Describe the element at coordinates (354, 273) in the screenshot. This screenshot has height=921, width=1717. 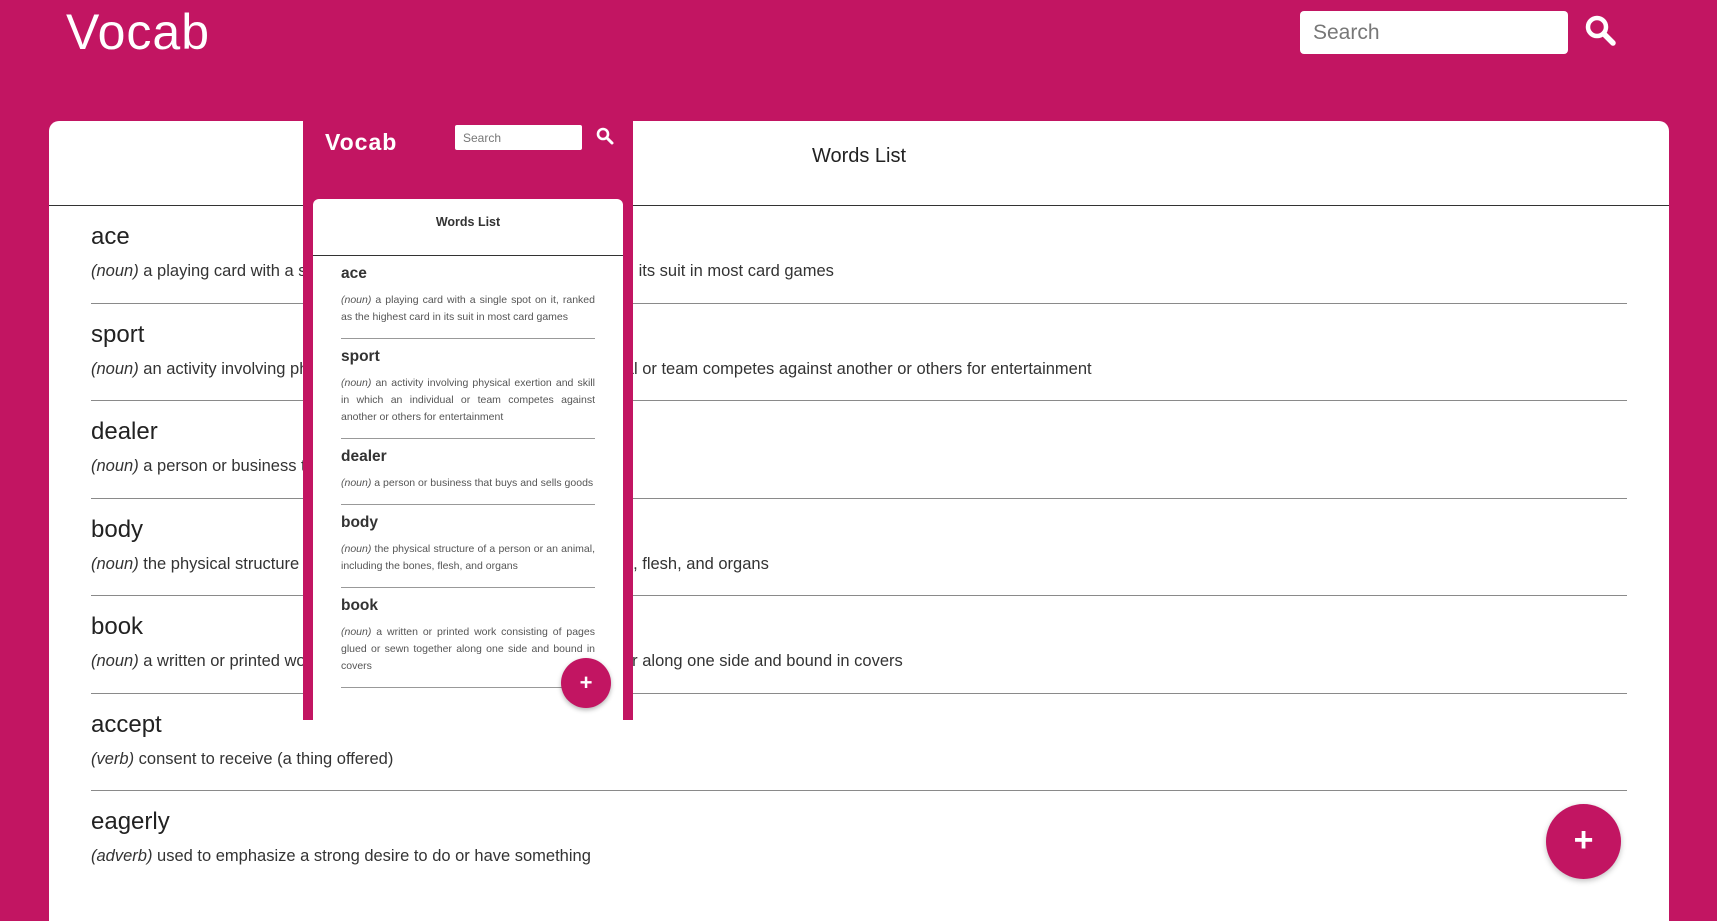
I see `mobile-word-title: ace` at that location.